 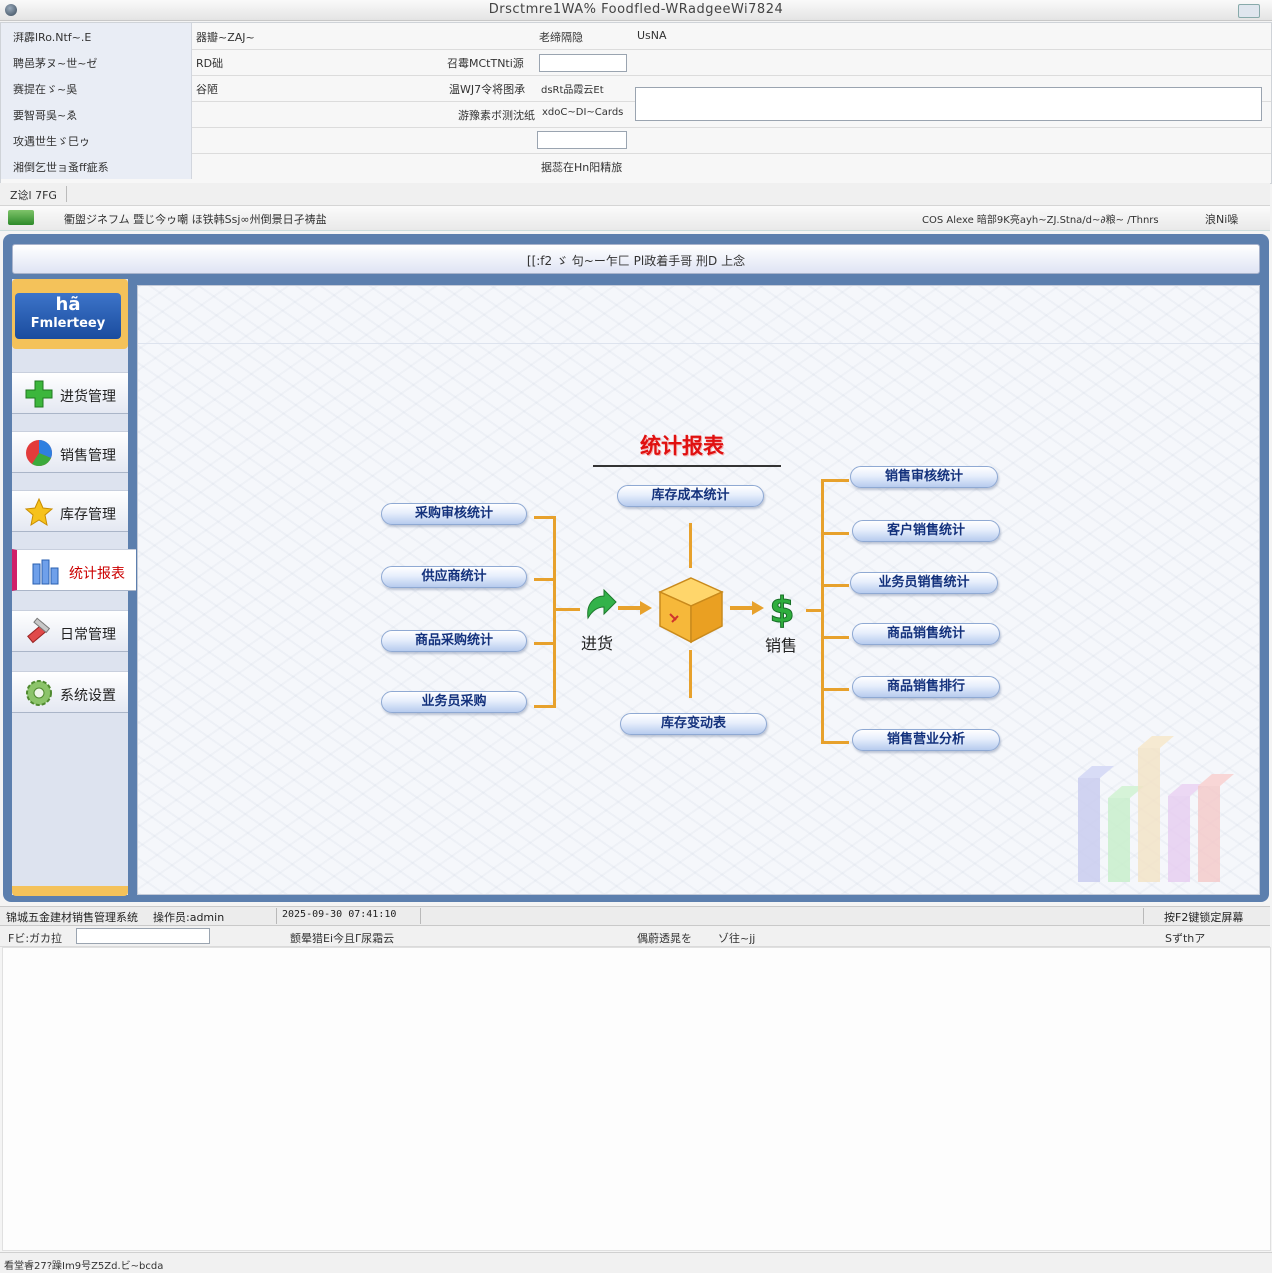 I want to click on status-system-name: 锦城五金建材销售管理系统, so click(x=72, y=917).